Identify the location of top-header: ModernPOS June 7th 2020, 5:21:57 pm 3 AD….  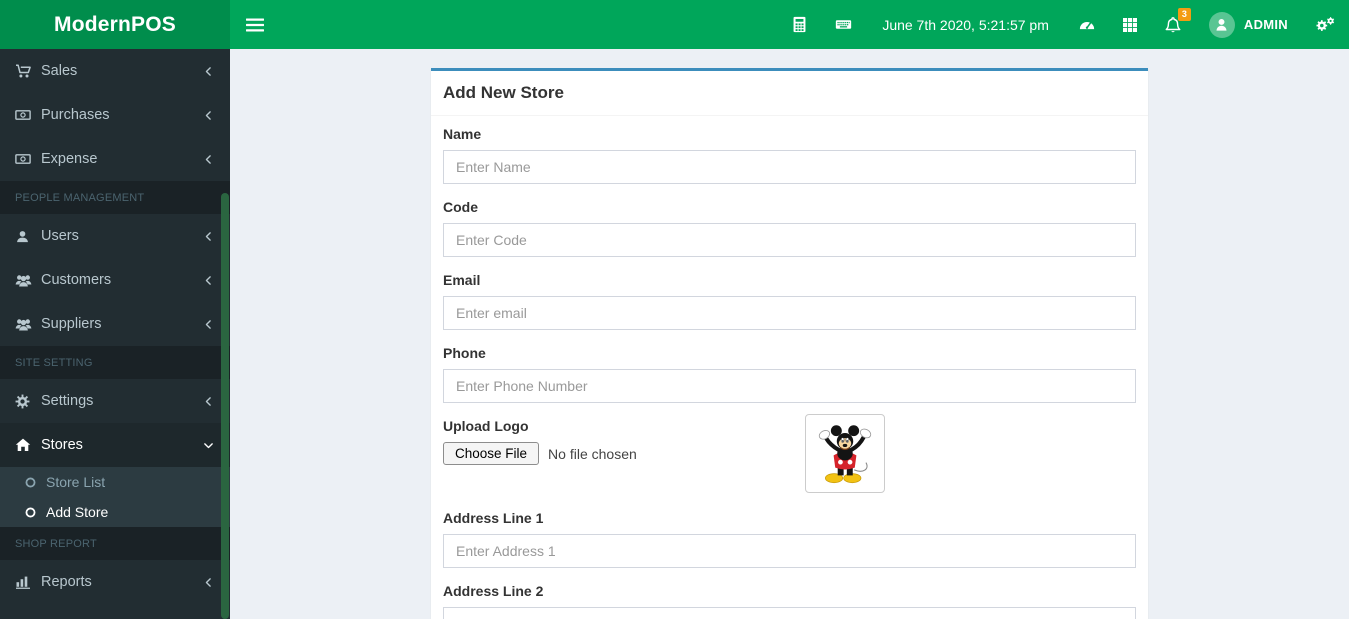
(674, 24).